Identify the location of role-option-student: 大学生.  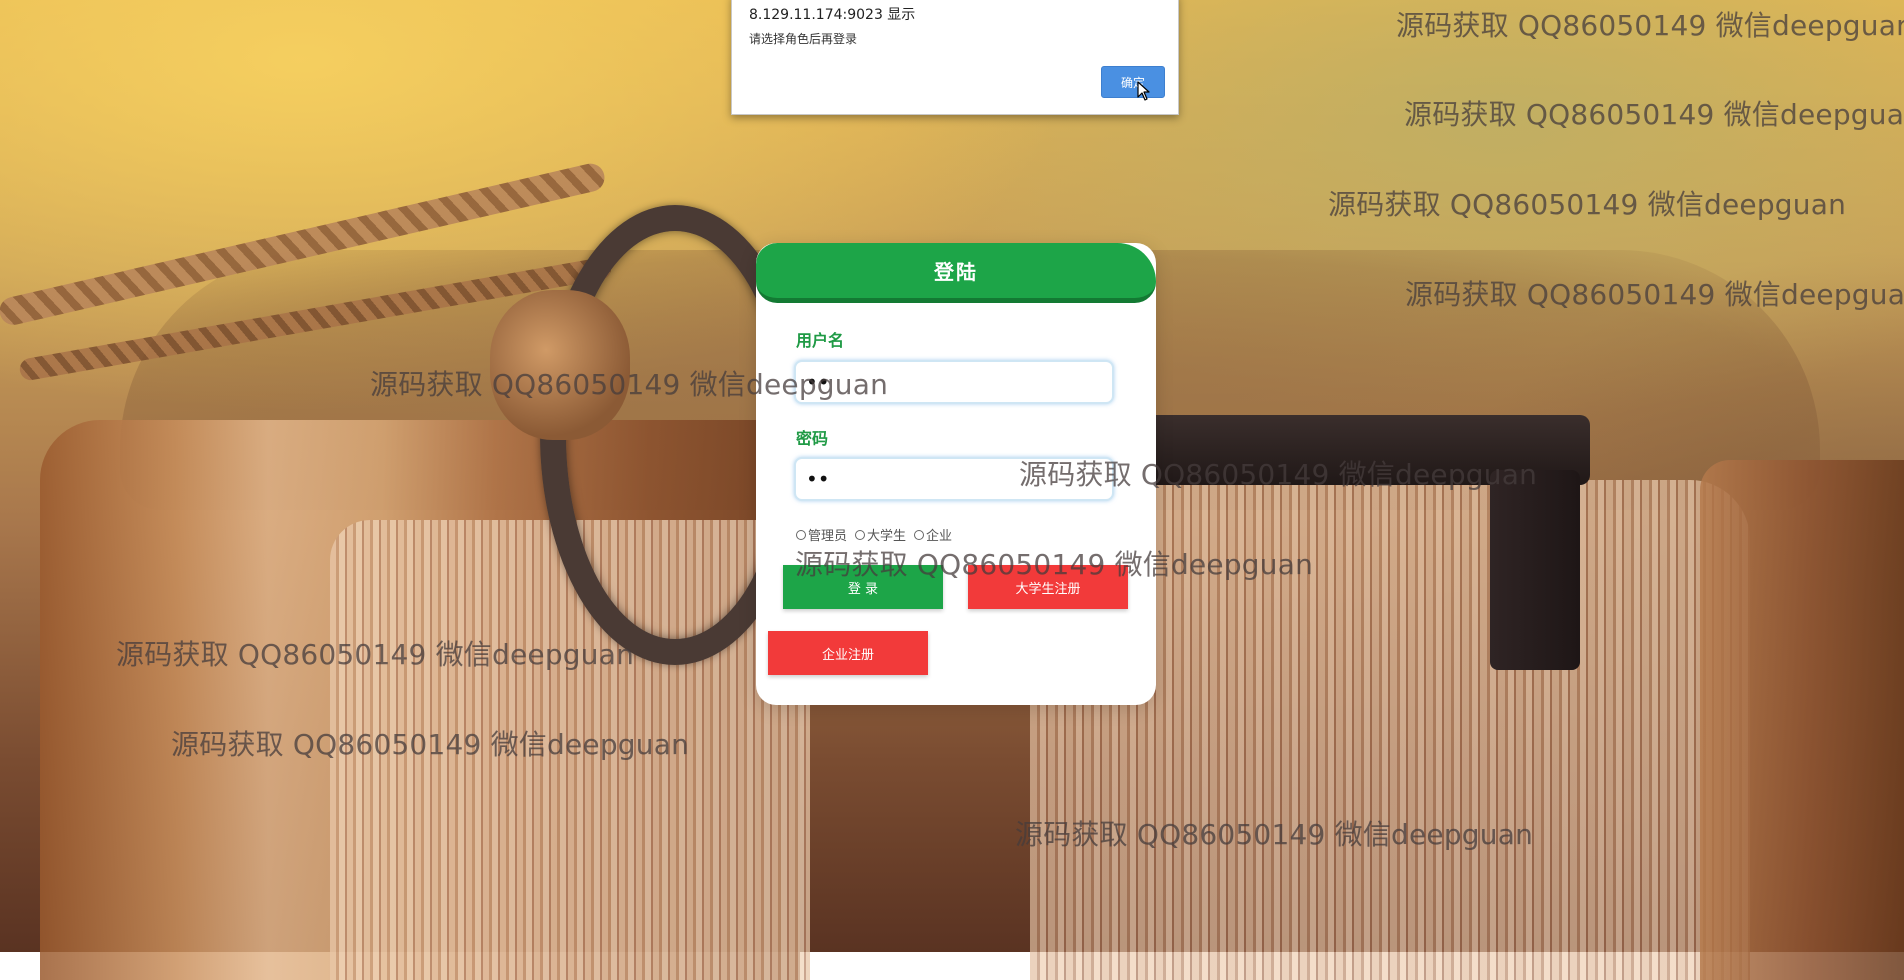
(880, 534).